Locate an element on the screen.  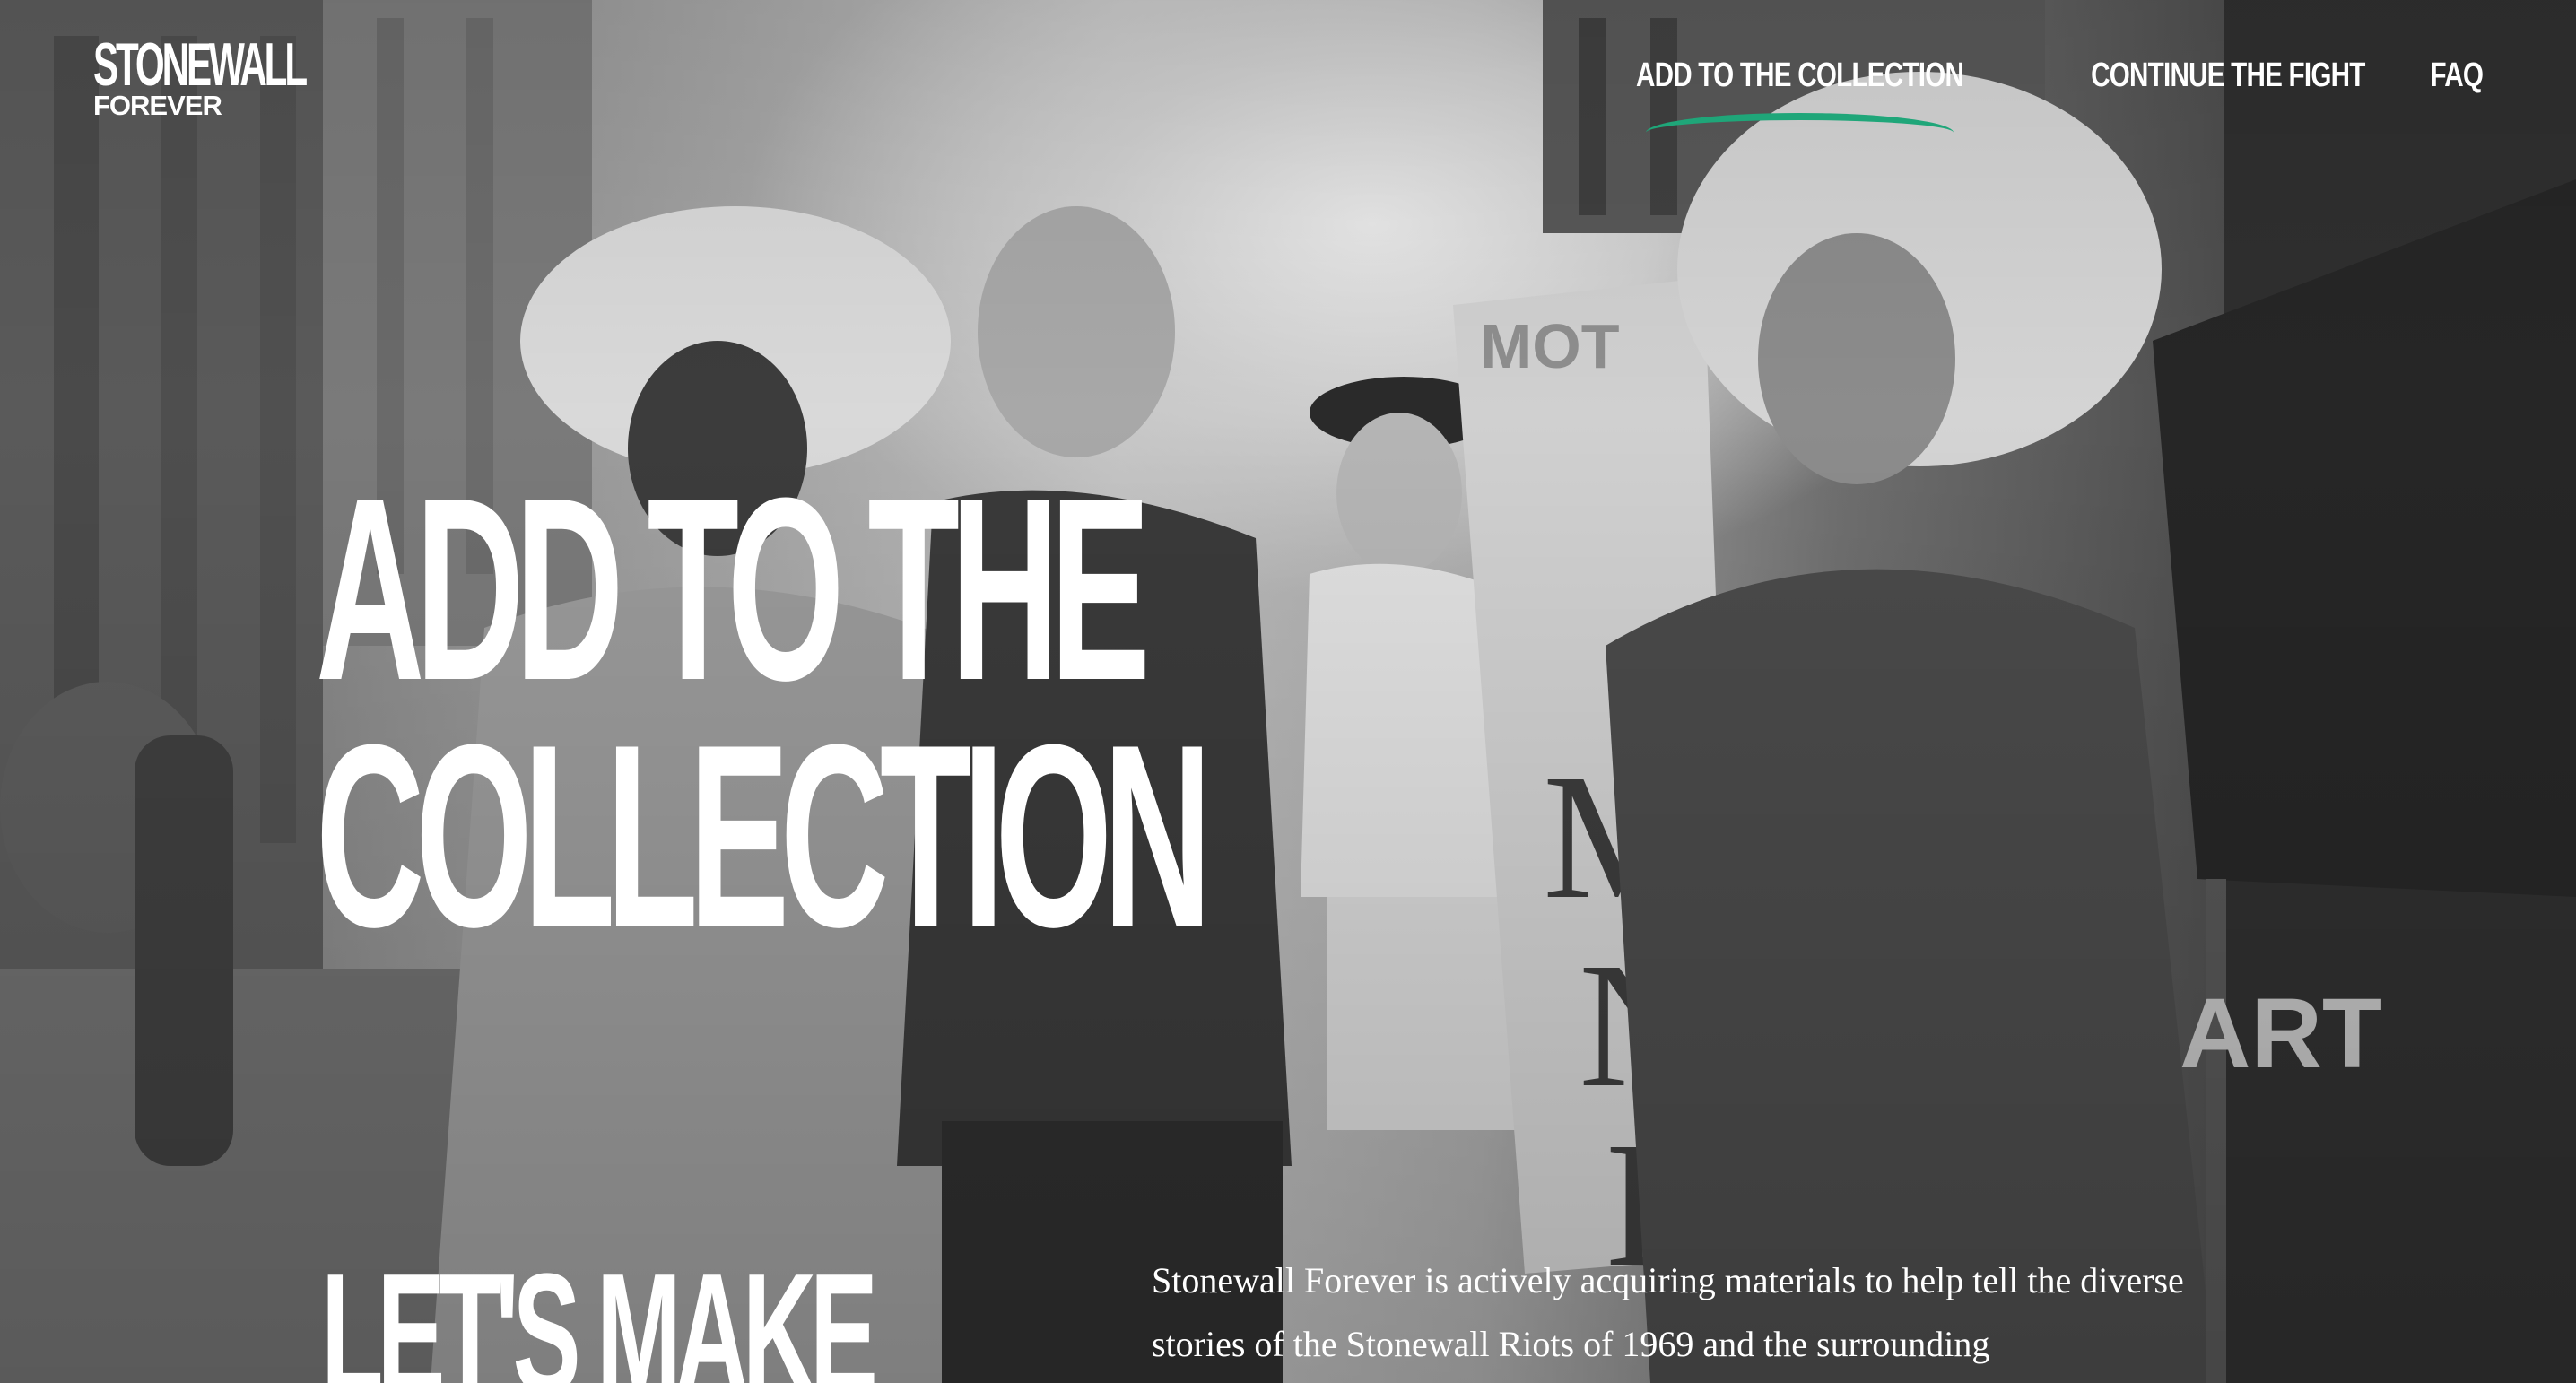
page-title: ADD TO THE COLLECTION is located at coordinates (764, 712).